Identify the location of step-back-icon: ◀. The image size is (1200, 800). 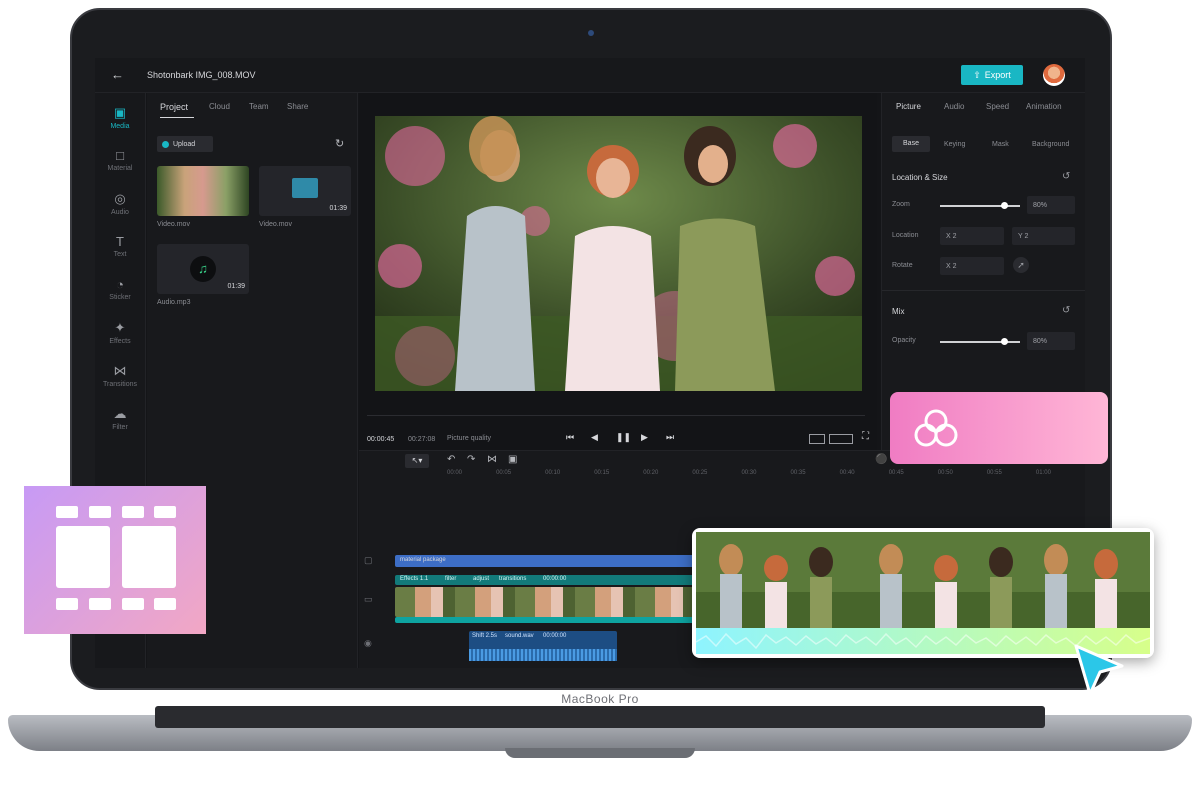
(594, 437).